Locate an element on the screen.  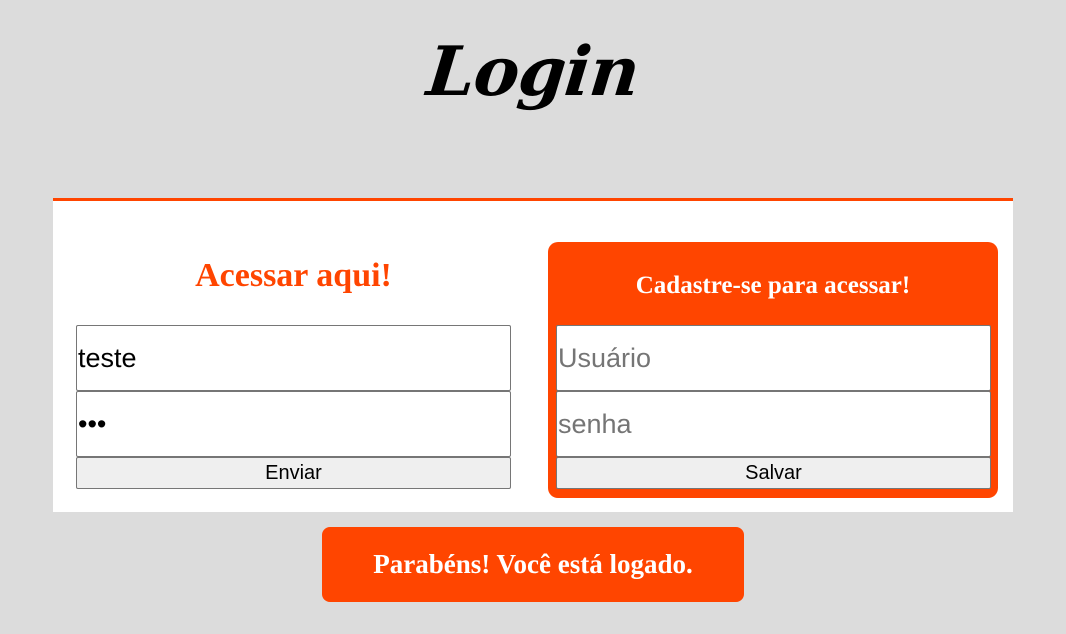
signup-submit-button: Salvar is located at coordinates (773, 473).